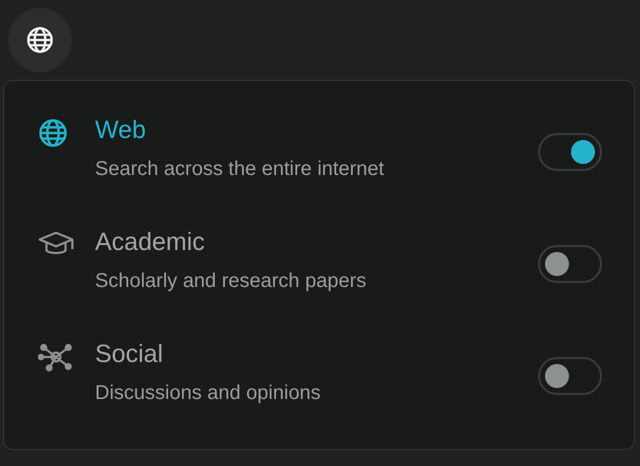  Describe the element at coordinates (239, 169) in the screenshot. I see `source-description: Search across the entire internet` at that location.